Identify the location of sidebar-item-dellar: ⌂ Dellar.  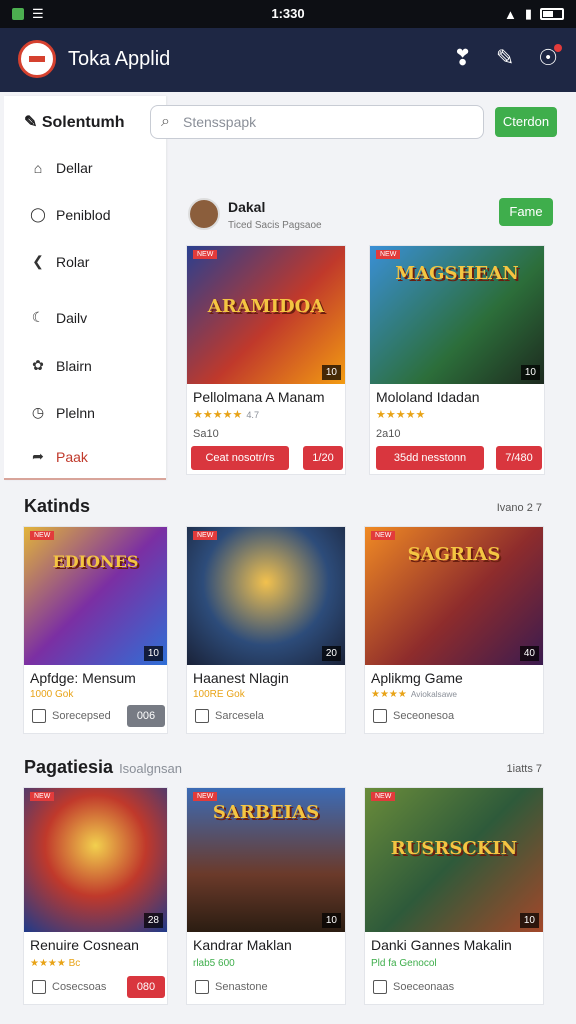
(61, 168).